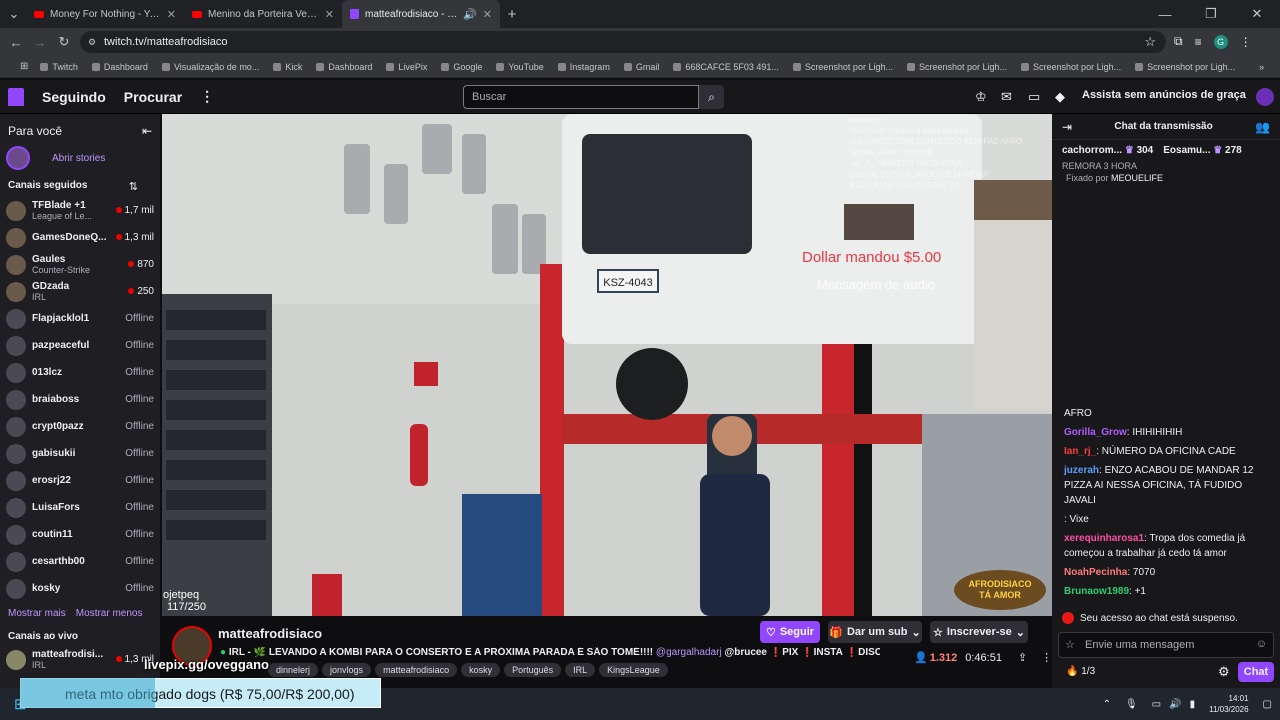  I want to click on bookmark-item: Google, so click(461, 67).